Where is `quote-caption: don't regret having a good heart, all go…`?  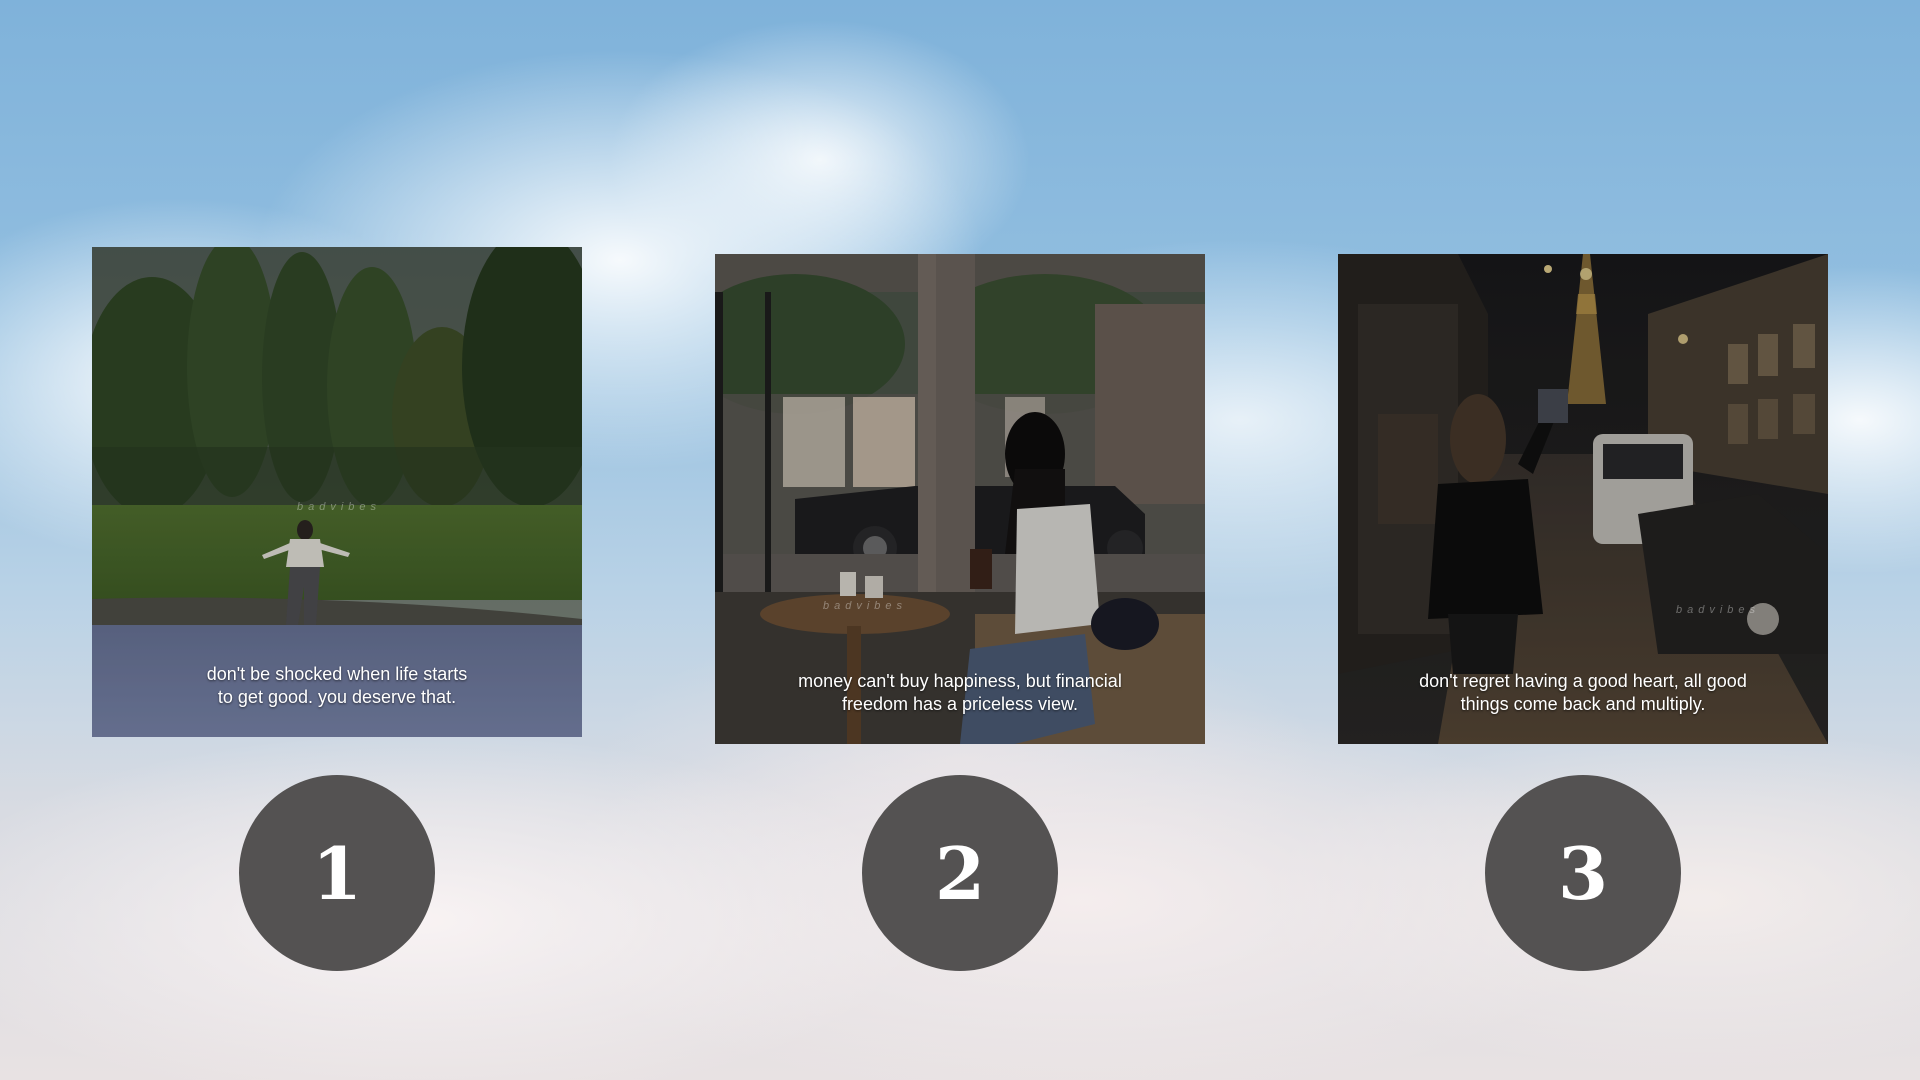 quote-caption: don't regret having a good heart, all go… is located at coordinates (1583, 693).